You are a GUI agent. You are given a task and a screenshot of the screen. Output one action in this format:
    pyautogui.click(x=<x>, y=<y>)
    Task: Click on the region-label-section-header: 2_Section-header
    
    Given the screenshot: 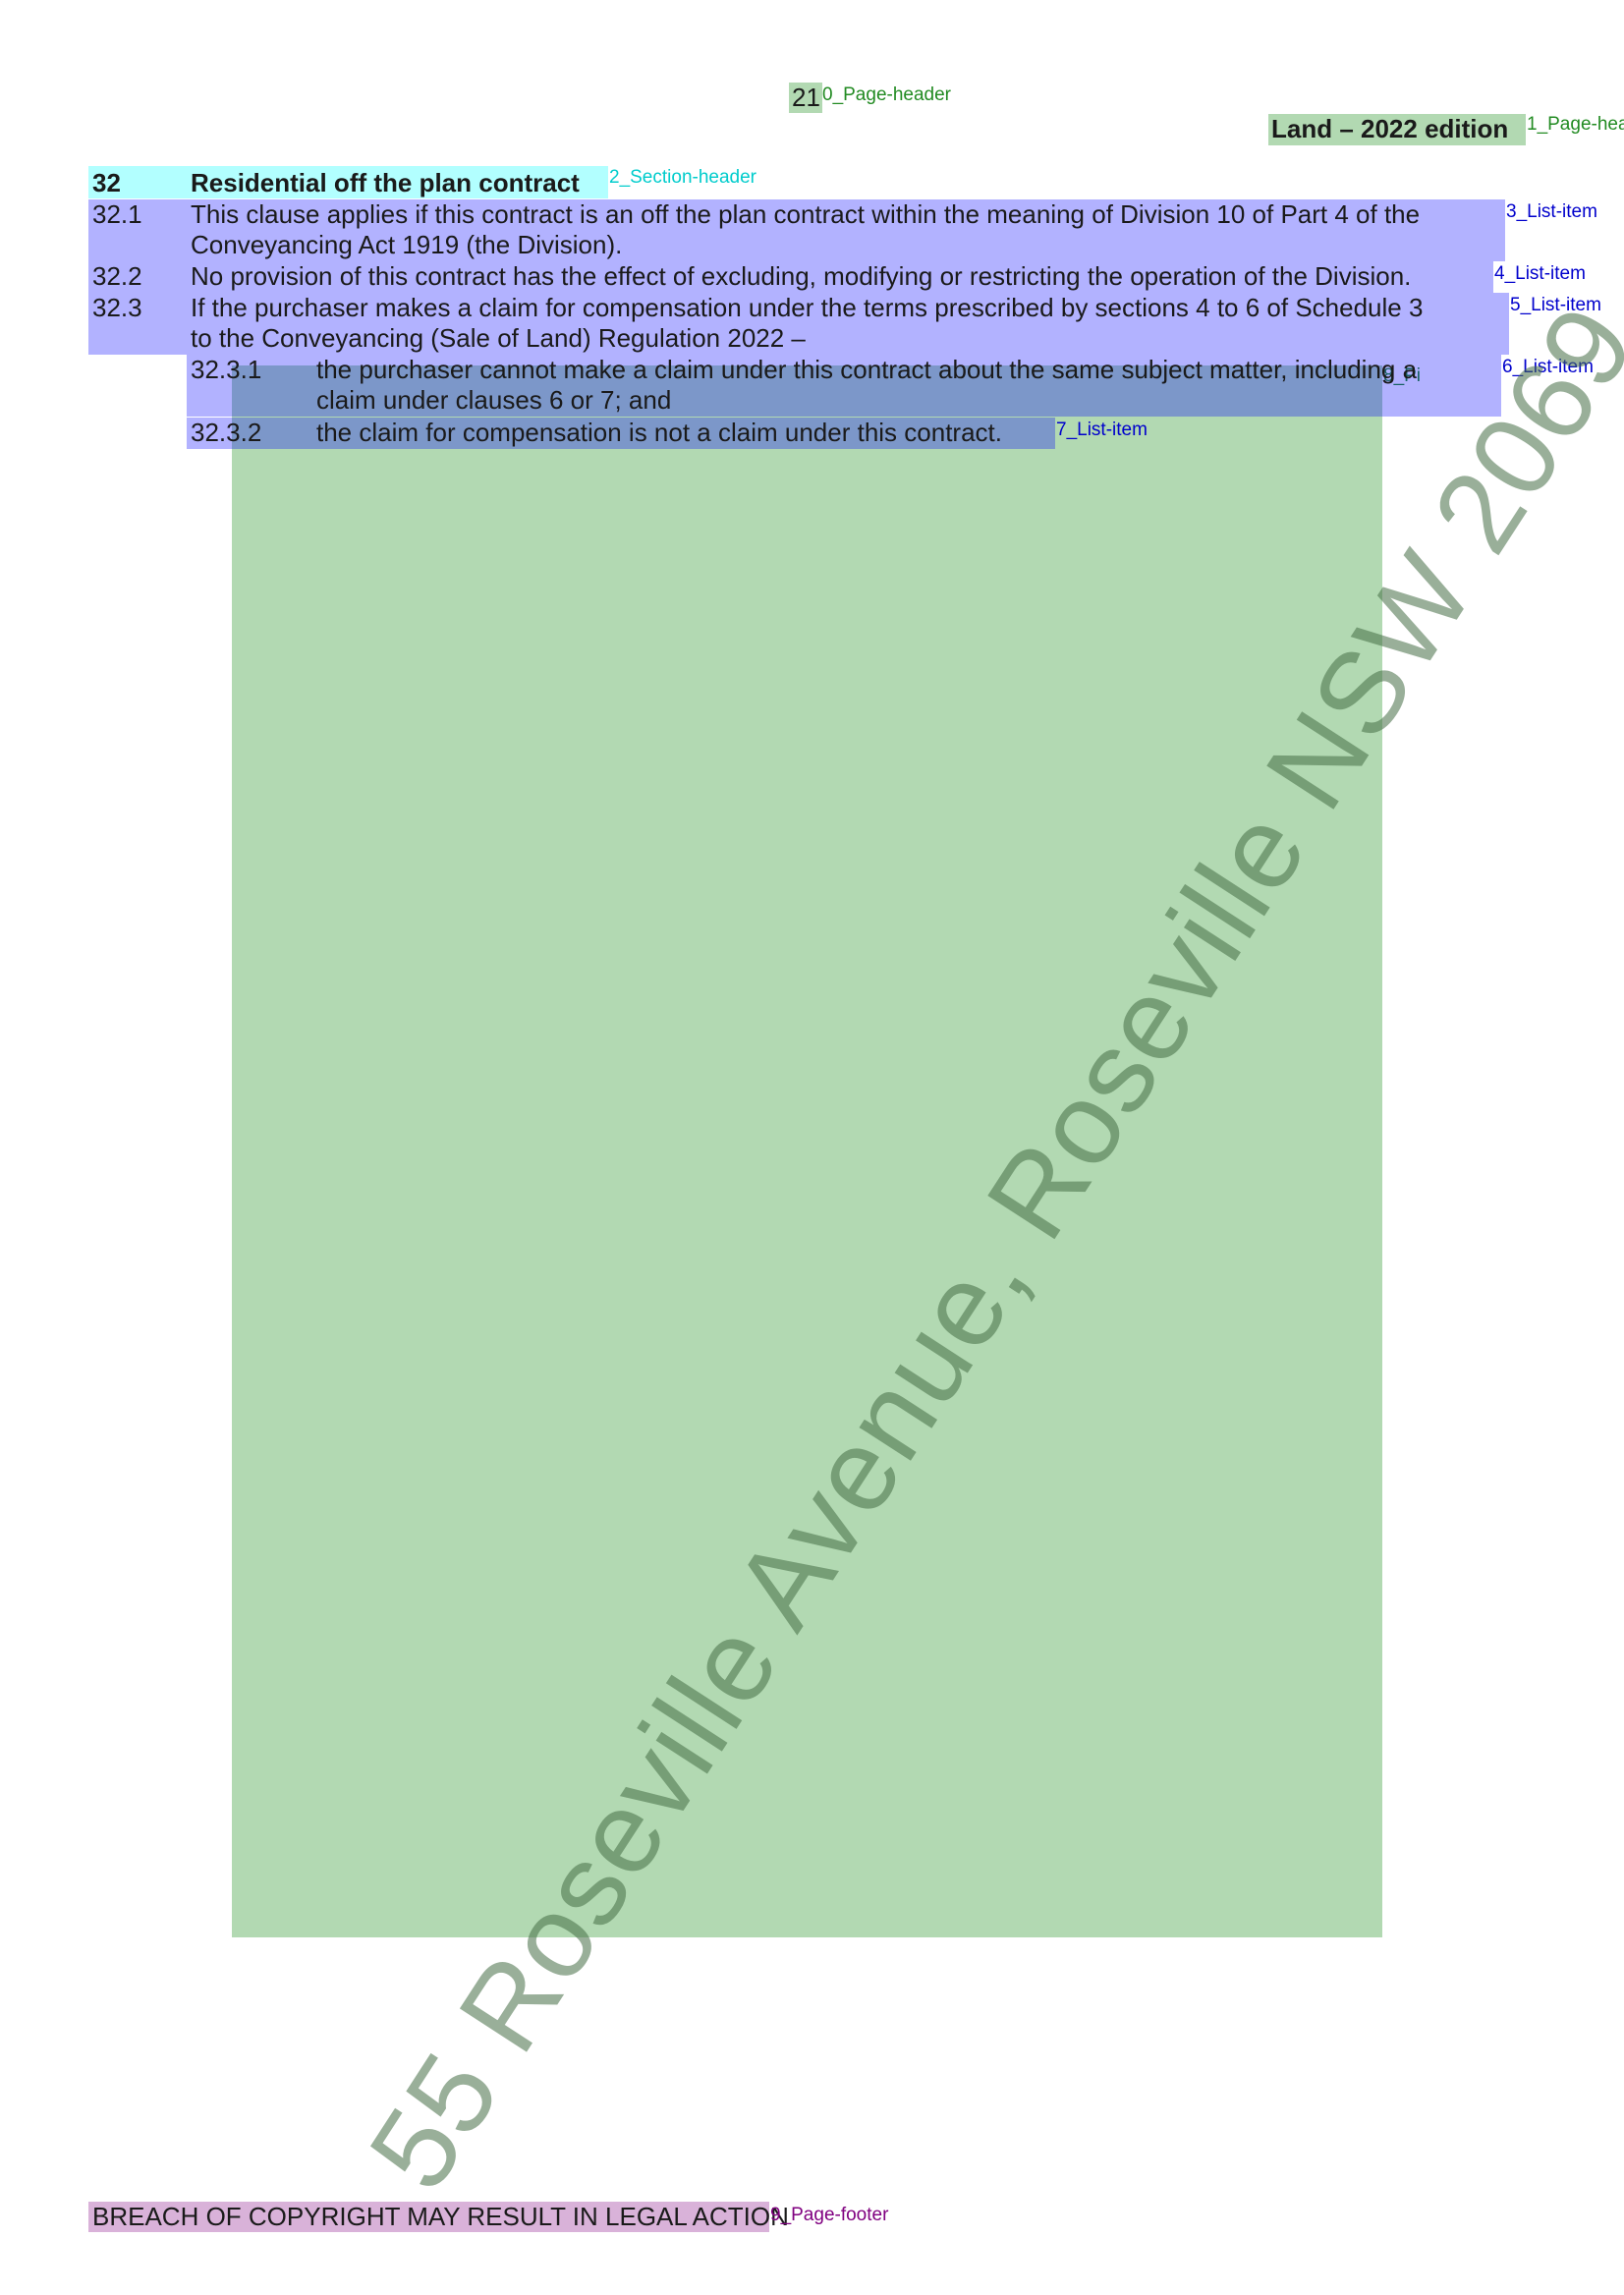 What is the action you would take?
    pyautogui.click(x=682, y=177)
    